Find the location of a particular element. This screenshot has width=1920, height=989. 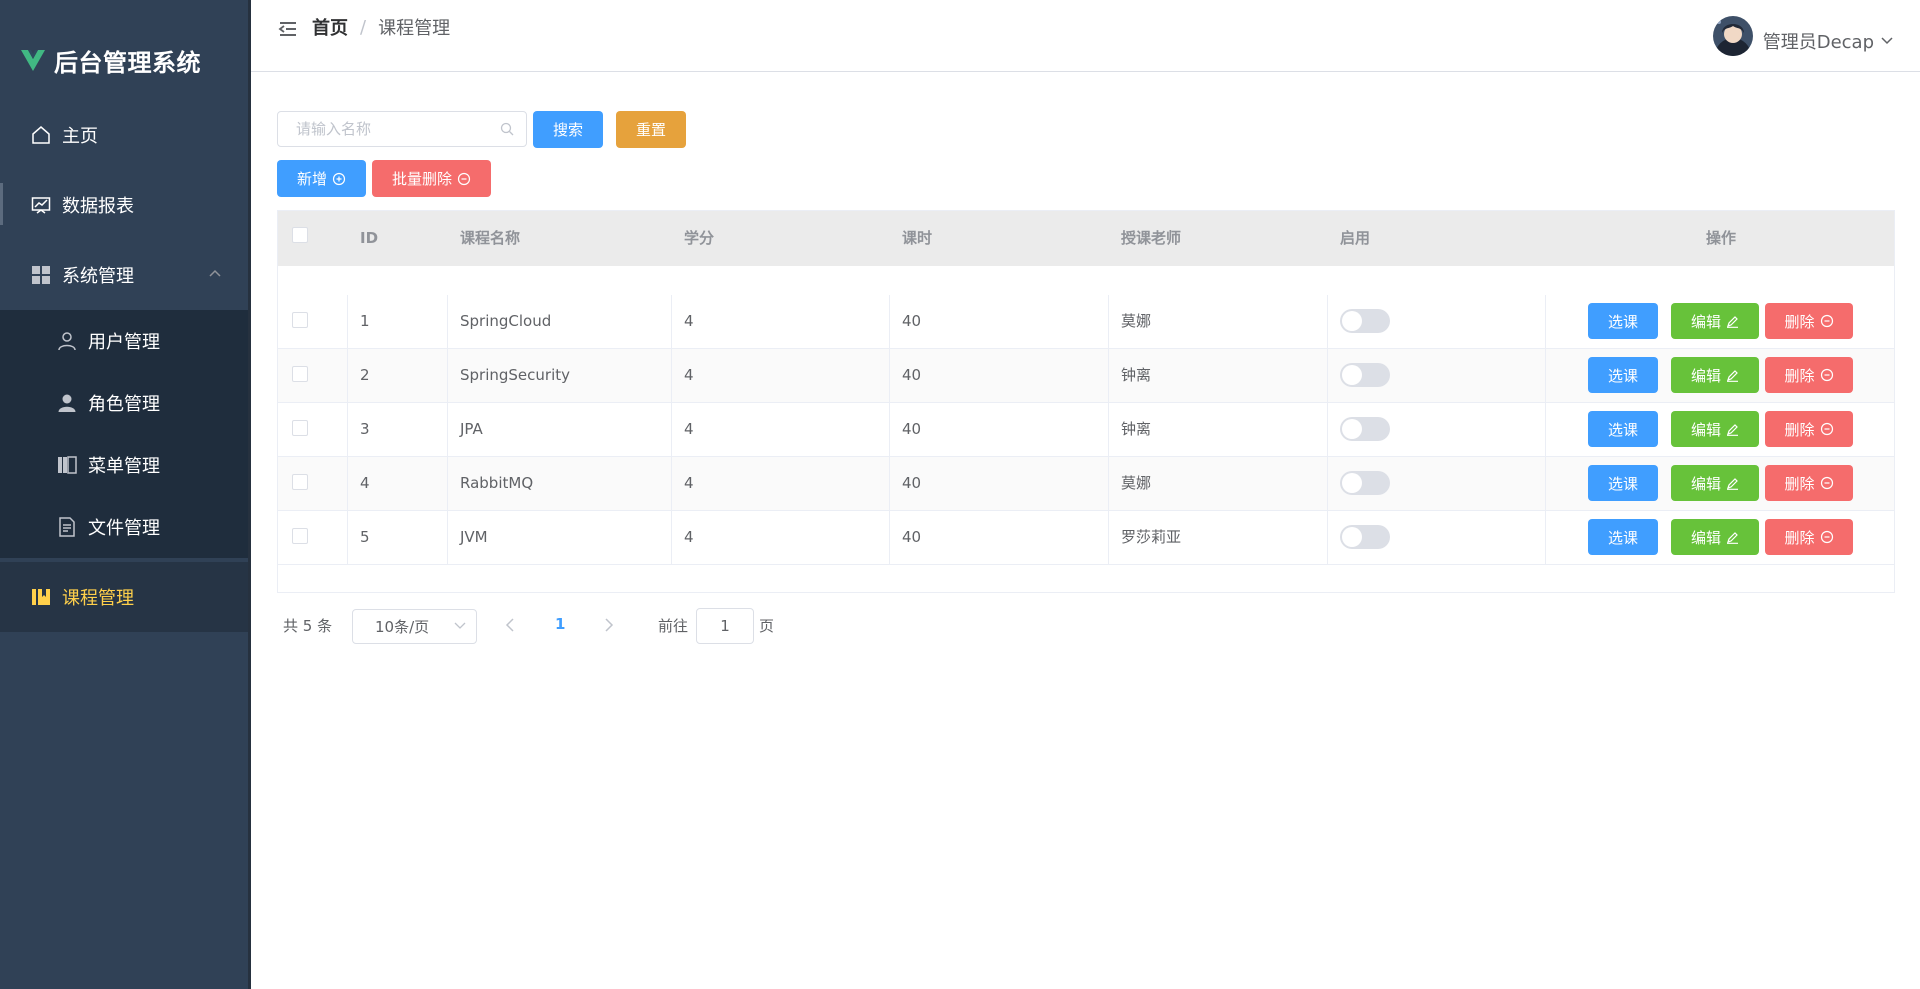

batch-delete-button: 批量删除 is located at coordinates (431, 178).